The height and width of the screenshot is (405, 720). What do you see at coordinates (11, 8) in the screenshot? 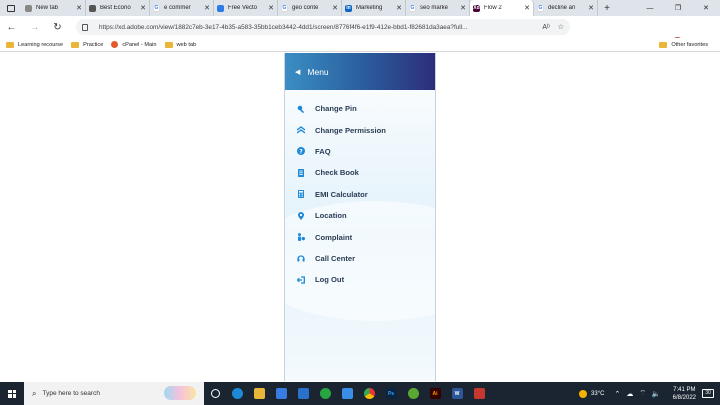
I see `tab-actions-button` at bounding box center [11, 8].